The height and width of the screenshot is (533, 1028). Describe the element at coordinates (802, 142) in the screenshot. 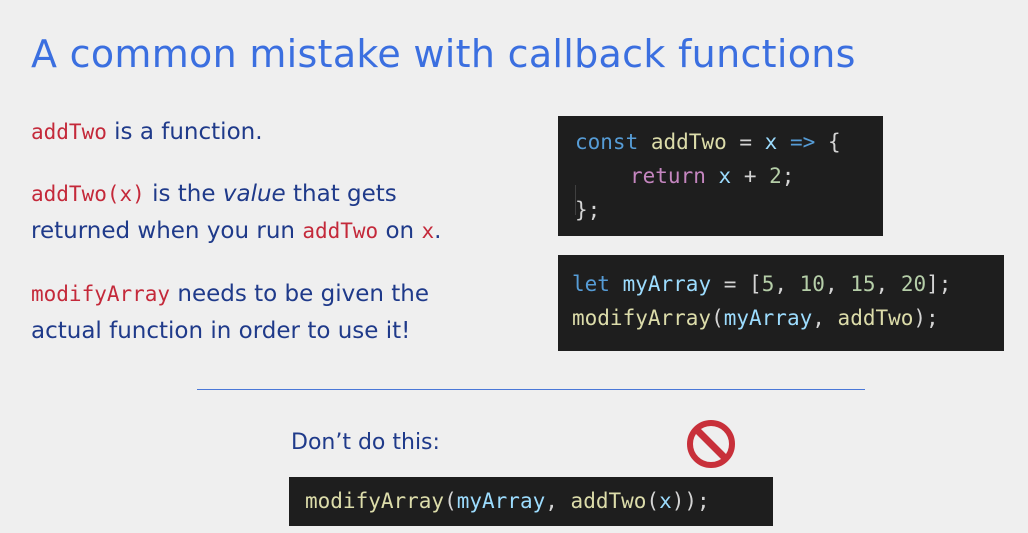

I see `code-token-arrow: =>` at that location.